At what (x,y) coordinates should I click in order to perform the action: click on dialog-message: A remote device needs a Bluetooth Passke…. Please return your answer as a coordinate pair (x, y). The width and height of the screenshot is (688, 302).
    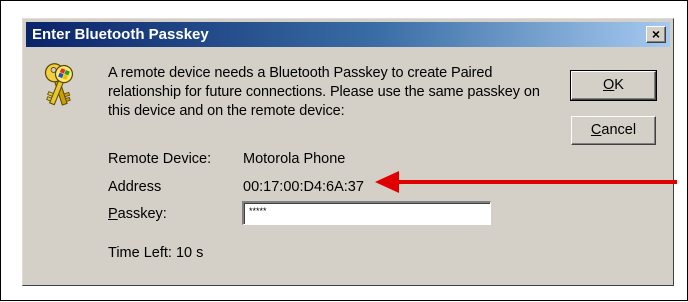
    Looking at the image, I should click on (324, 92).